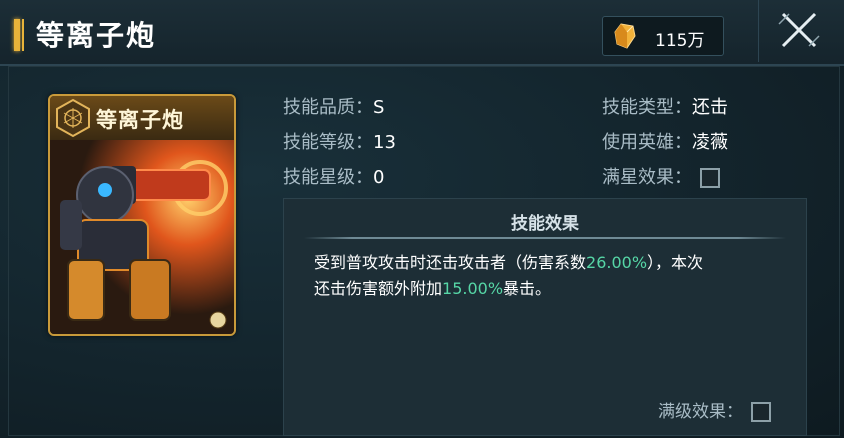  What do you see at coordinates (647, 142) in the screenshot?
I see `hero-label: 使用英雄：` at bounding box center [647, 142].